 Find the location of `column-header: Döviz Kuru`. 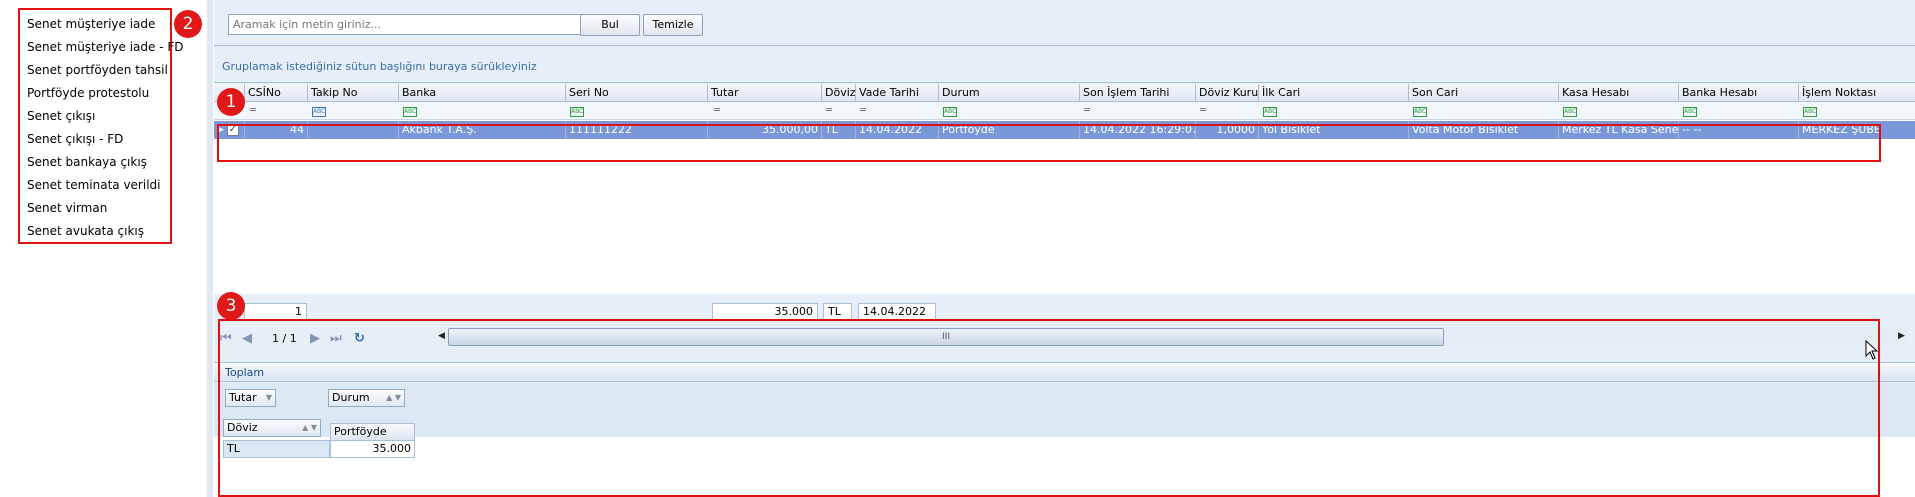

column-header: Döviz Kuru is located at coordinates (1226, 93).